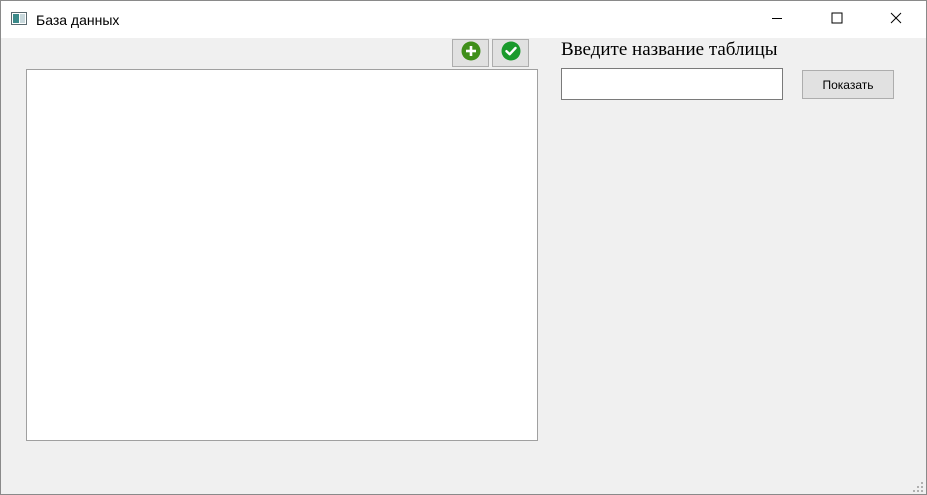 The image size is (927, 495). I want to click on add-row-button, so click(470, 53).